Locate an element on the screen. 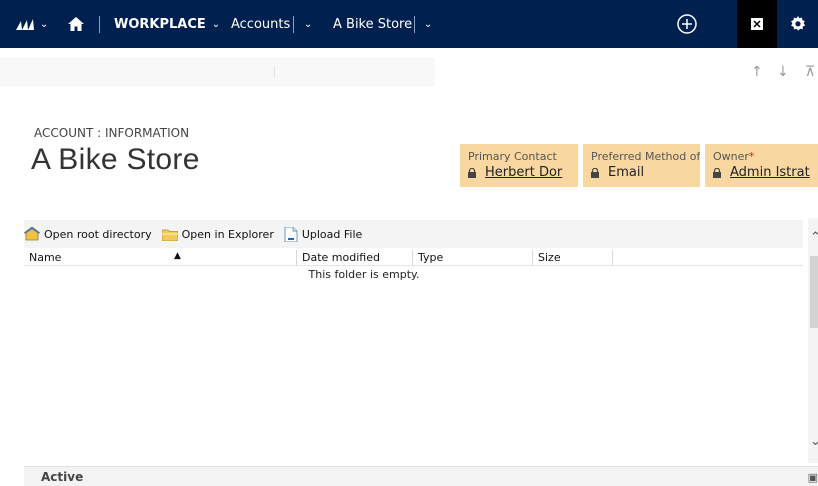 This screenshot has width=818, height=486. settings-button is located at coordinates (797, 24).